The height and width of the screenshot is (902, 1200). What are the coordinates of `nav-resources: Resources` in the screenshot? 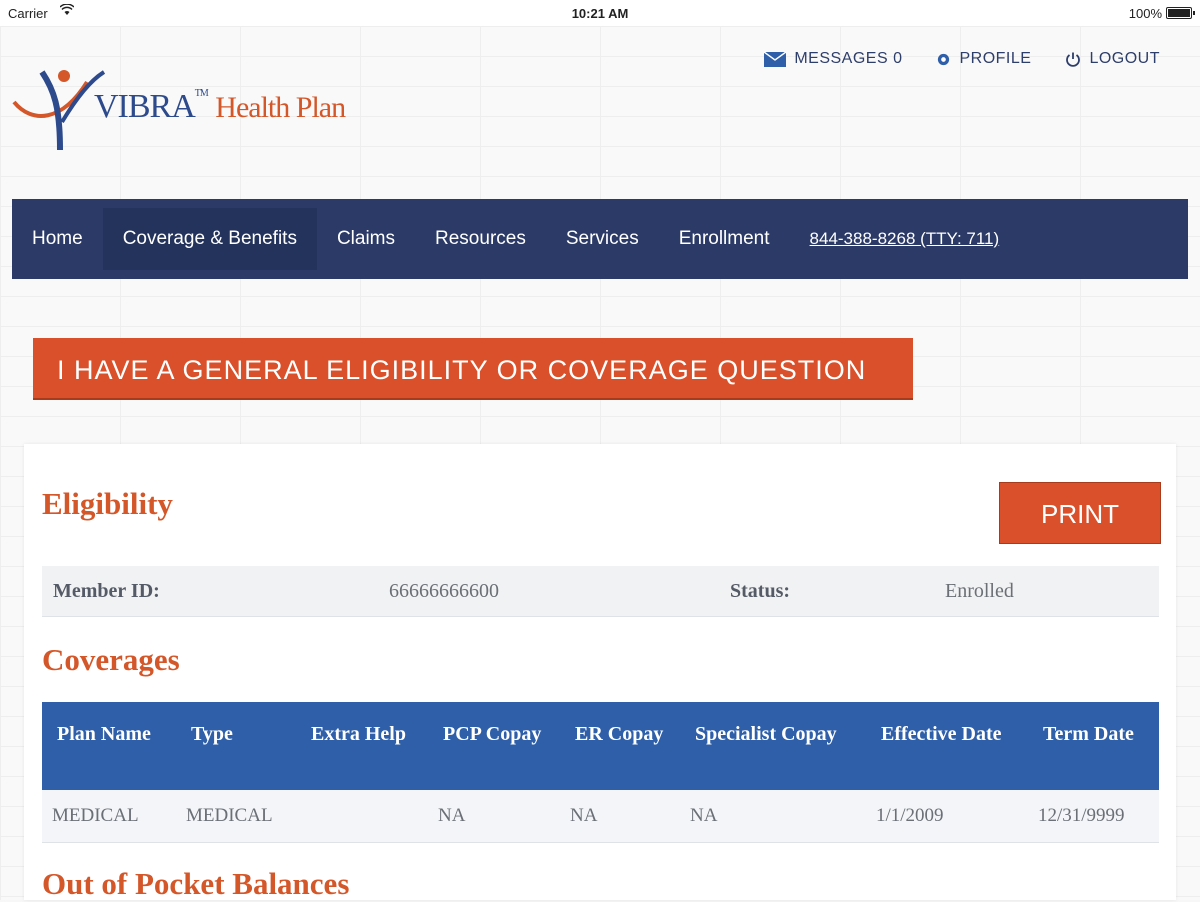 It's located at (480, 239).